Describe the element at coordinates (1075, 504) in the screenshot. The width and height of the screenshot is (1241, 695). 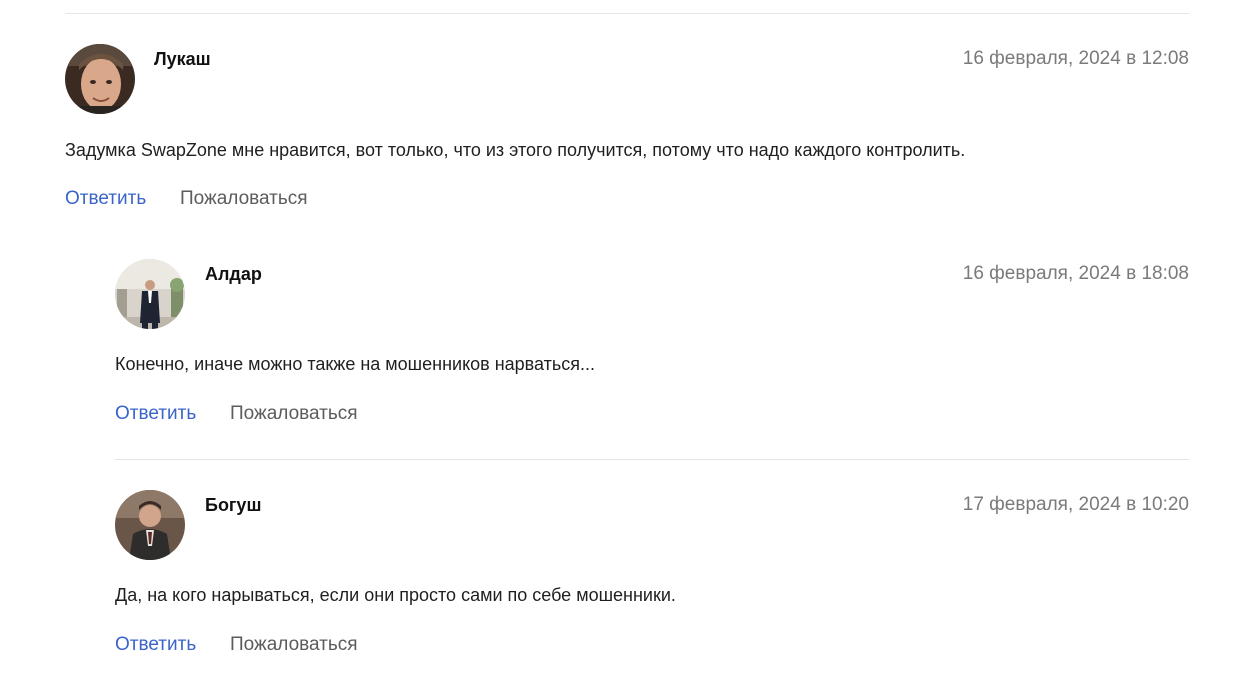
I see `comment-date: 17 февраля, 2024 в 10:20` at that location.